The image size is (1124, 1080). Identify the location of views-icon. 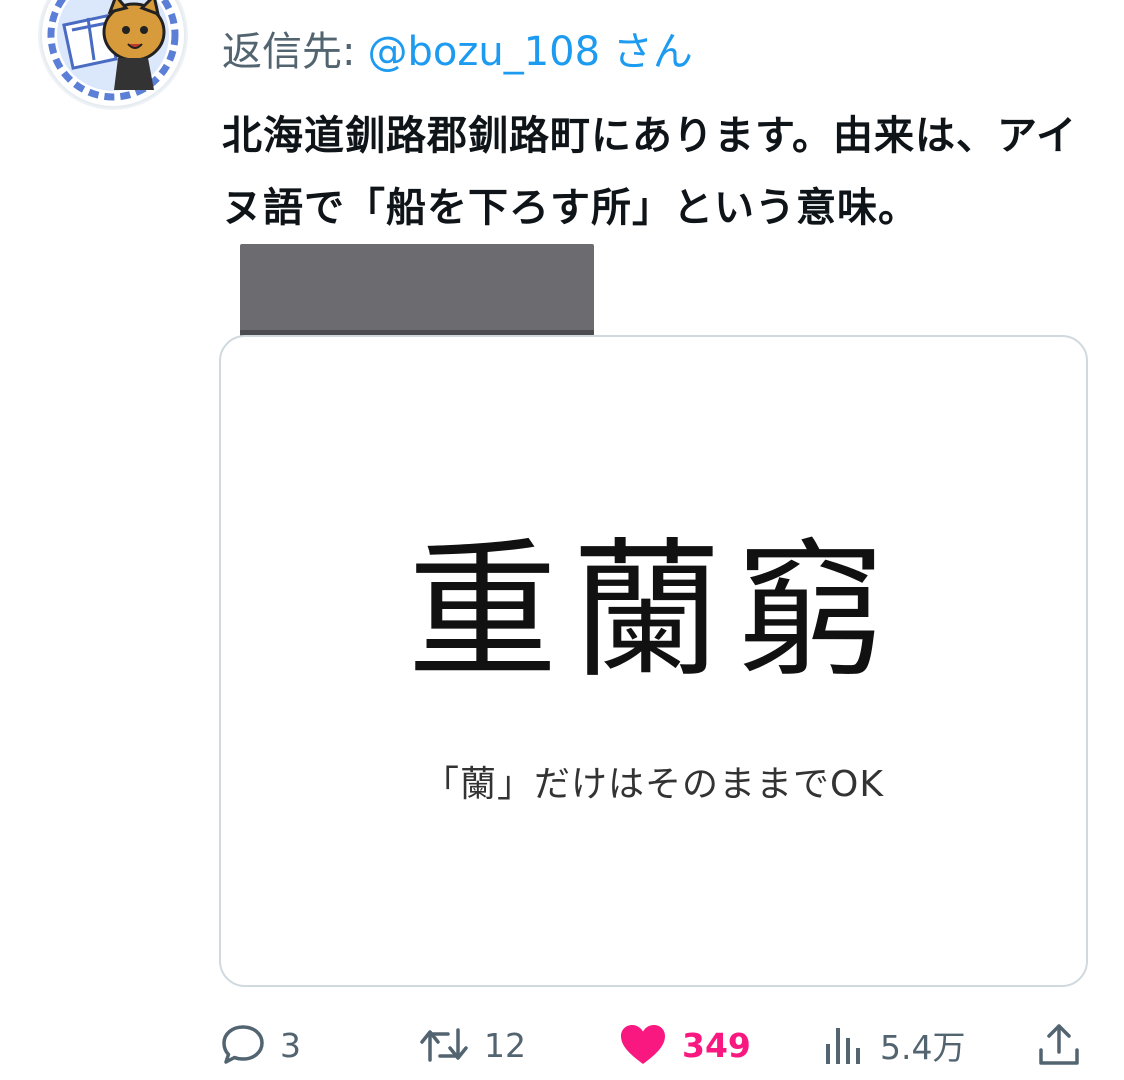
(844, 1045).